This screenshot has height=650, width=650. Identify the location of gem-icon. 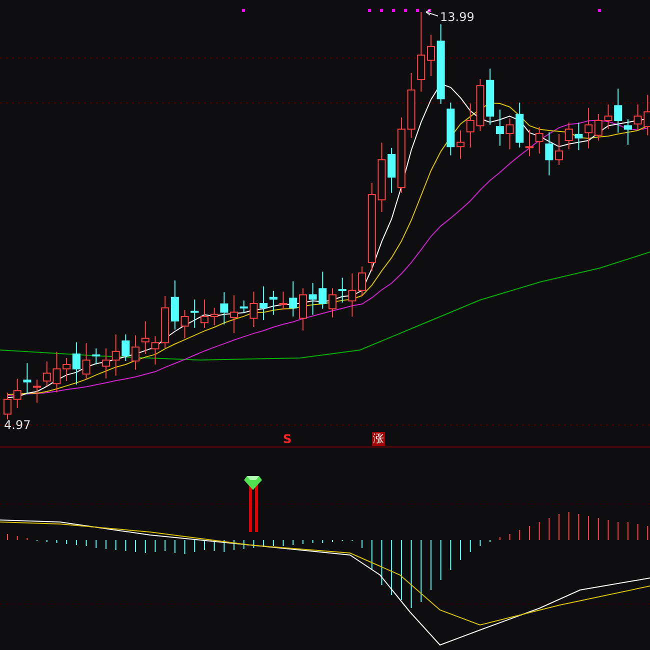
(253, 483).